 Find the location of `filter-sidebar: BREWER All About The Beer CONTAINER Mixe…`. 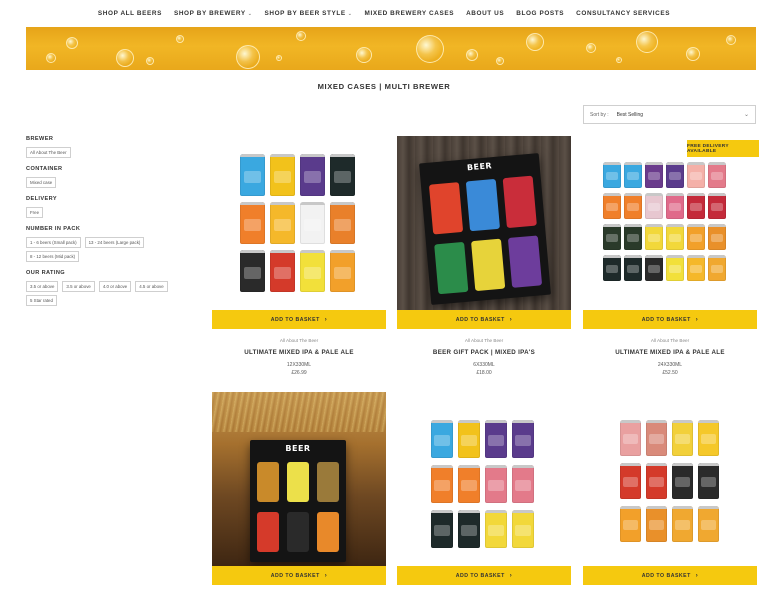

filter-sidebar: BREWER All About The Beer CONTAINER Mixe… is located at coordinates (111, 225).